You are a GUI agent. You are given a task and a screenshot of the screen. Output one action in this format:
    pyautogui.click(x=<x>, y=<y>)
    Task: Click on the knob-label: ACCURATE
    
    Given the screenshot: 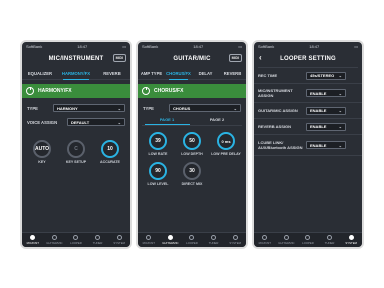 What is the action you would take?
    pyautogui.click(x=110, y=162)
    